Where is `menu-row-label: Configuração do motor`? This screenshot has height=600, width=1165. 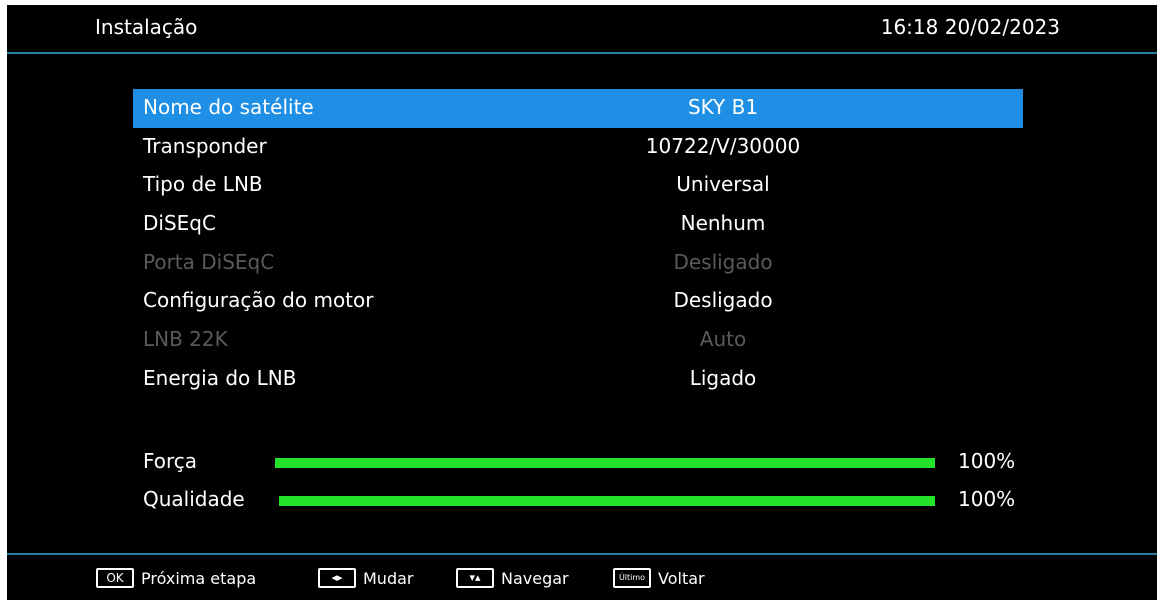
menu-row-label: Configuração do motor is located at coordinates (258, 300).